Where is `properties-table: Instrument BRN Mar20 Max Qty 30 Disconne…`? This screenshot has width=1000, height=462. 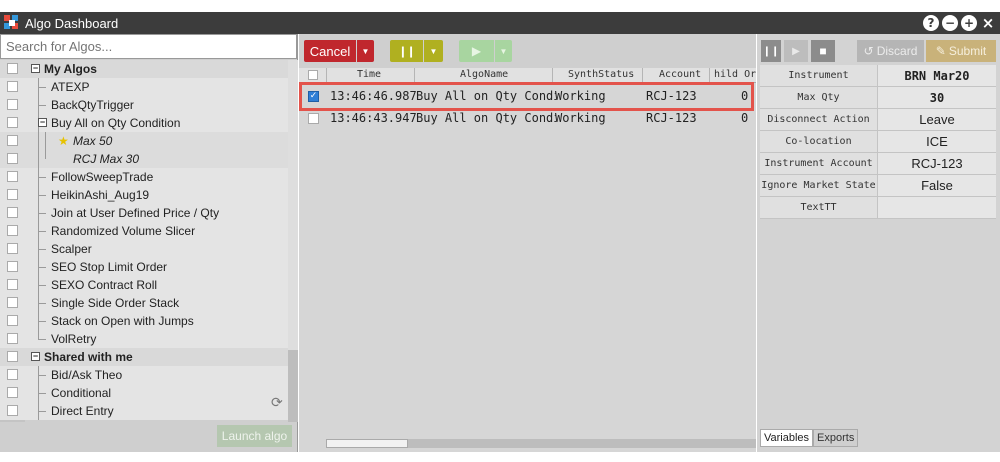 properties-table: Instrument BRN Mar20 Max Qty 30 Disconne… is located at coordinates (878, 142).